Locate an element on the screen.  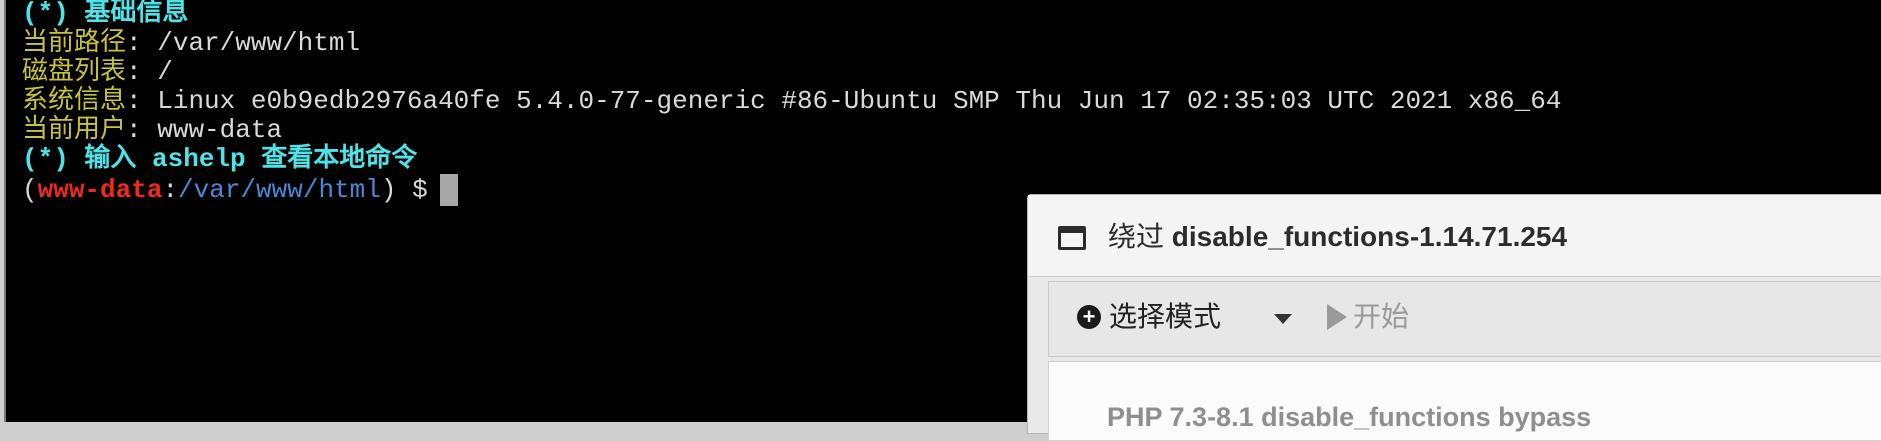
help-hint-suffix: 查看本地命令 is located at coordinates (331, 159).